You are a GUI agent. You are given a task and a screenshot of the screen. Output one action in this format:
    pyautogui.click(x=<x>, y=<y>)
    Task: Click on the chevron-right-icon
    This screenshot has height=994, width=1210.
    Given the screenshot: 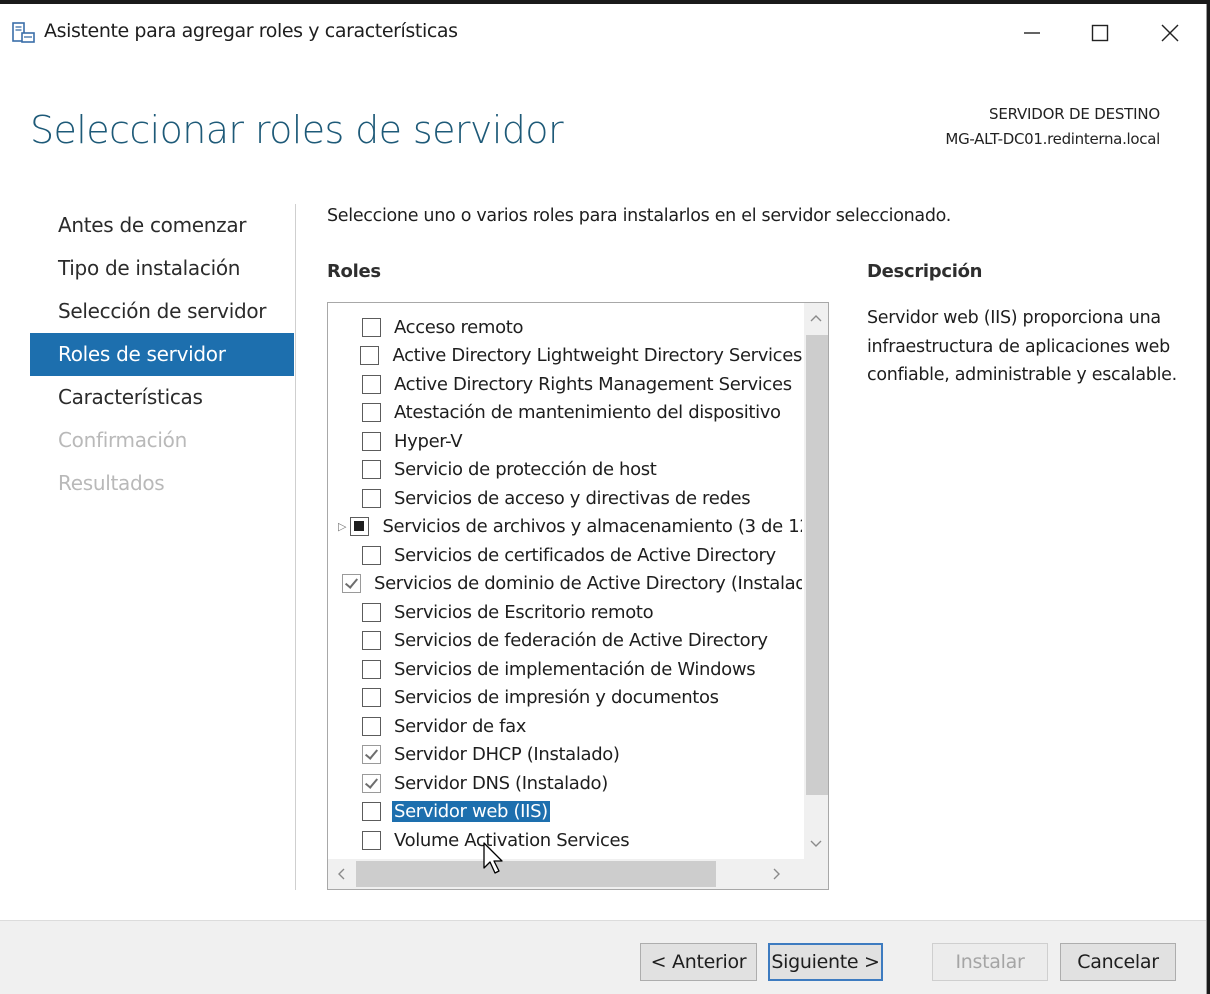 What is the action you would take?
    pyautogui.click(x=776, y=874)
    